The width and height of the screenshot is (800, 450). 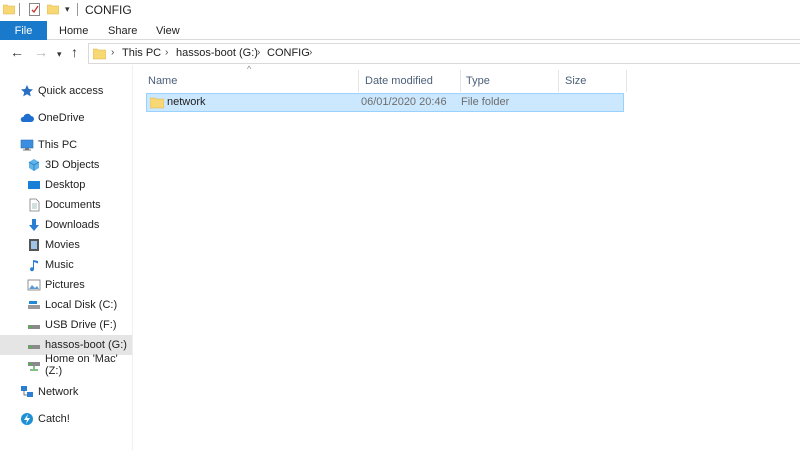 I want to click on nav-item-quick-access: Quick access, so click(x=66, y=91).